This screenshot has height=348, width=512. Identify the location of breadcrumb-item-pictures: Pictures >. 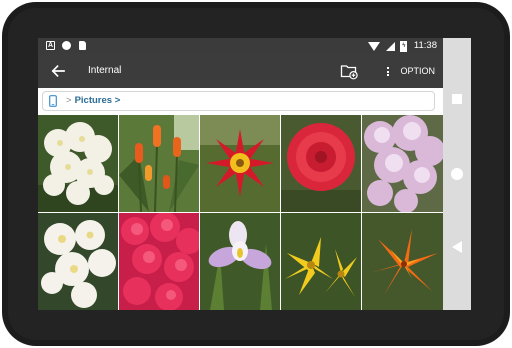
(98, 100).